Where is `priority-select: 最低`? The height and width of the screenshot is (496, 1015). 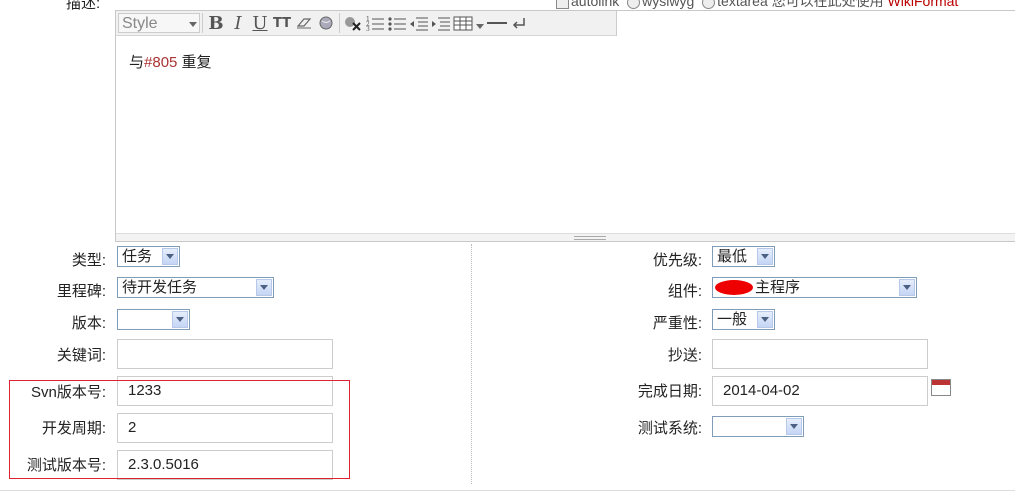 priority-select: 最低 is located at coordinates (743, 256).